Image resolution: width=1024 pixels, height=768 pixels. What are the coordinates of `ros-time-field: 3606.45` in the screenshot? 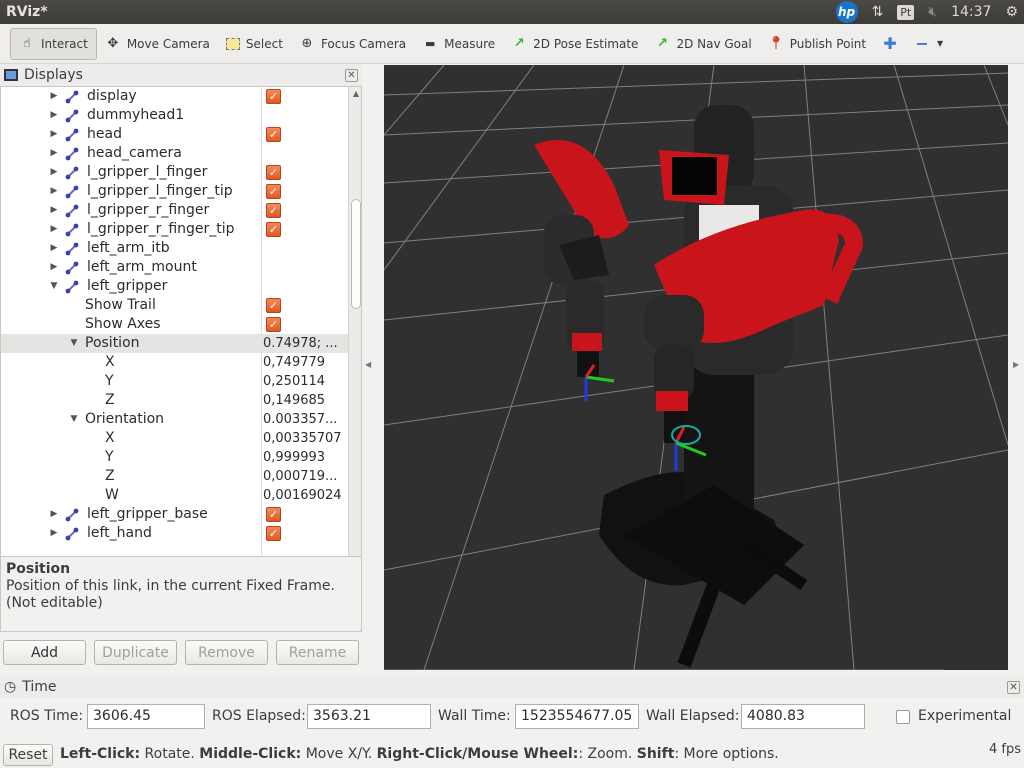 It's located at (146, 716).